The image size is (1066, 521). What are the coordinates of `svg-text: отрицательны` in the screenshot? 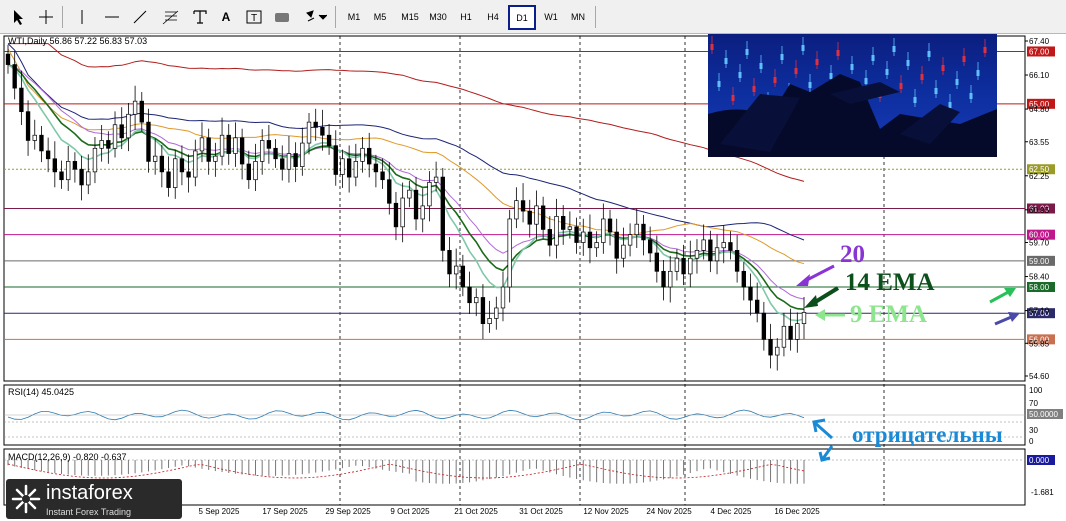 It's located at (927, 434).